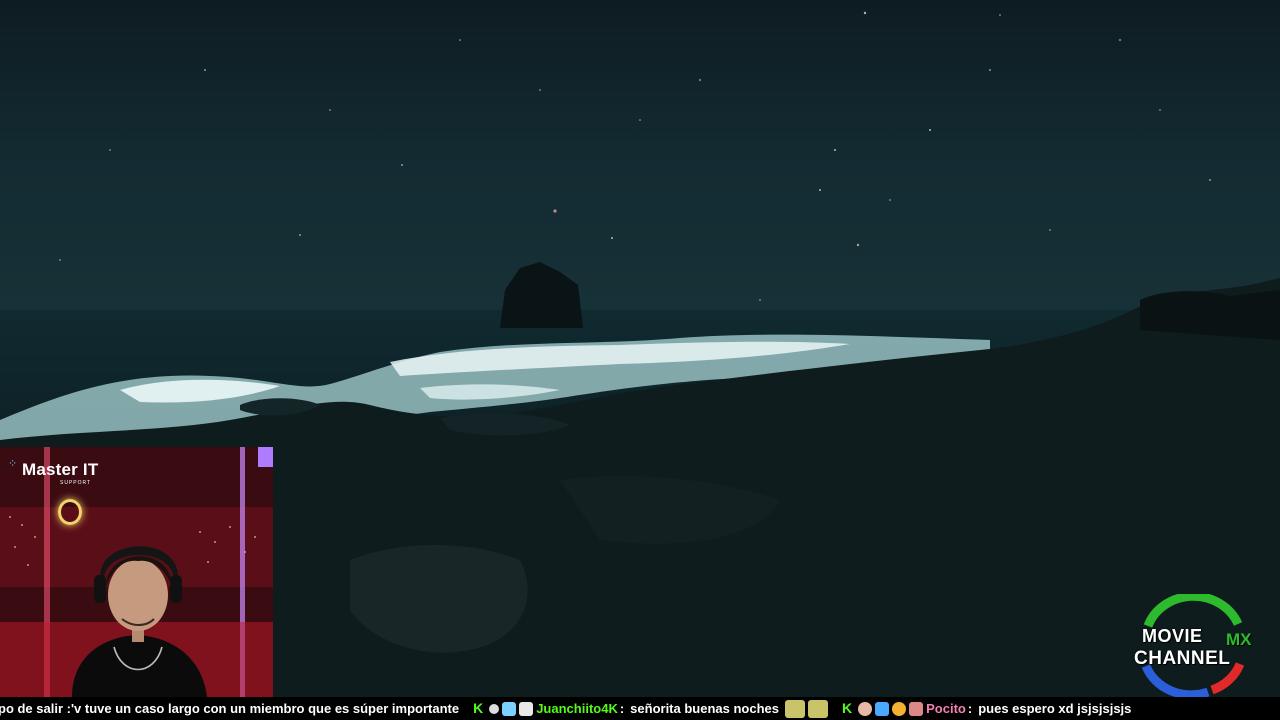  I want to click on sponsor-brand: Master IT, so click(60, 469).